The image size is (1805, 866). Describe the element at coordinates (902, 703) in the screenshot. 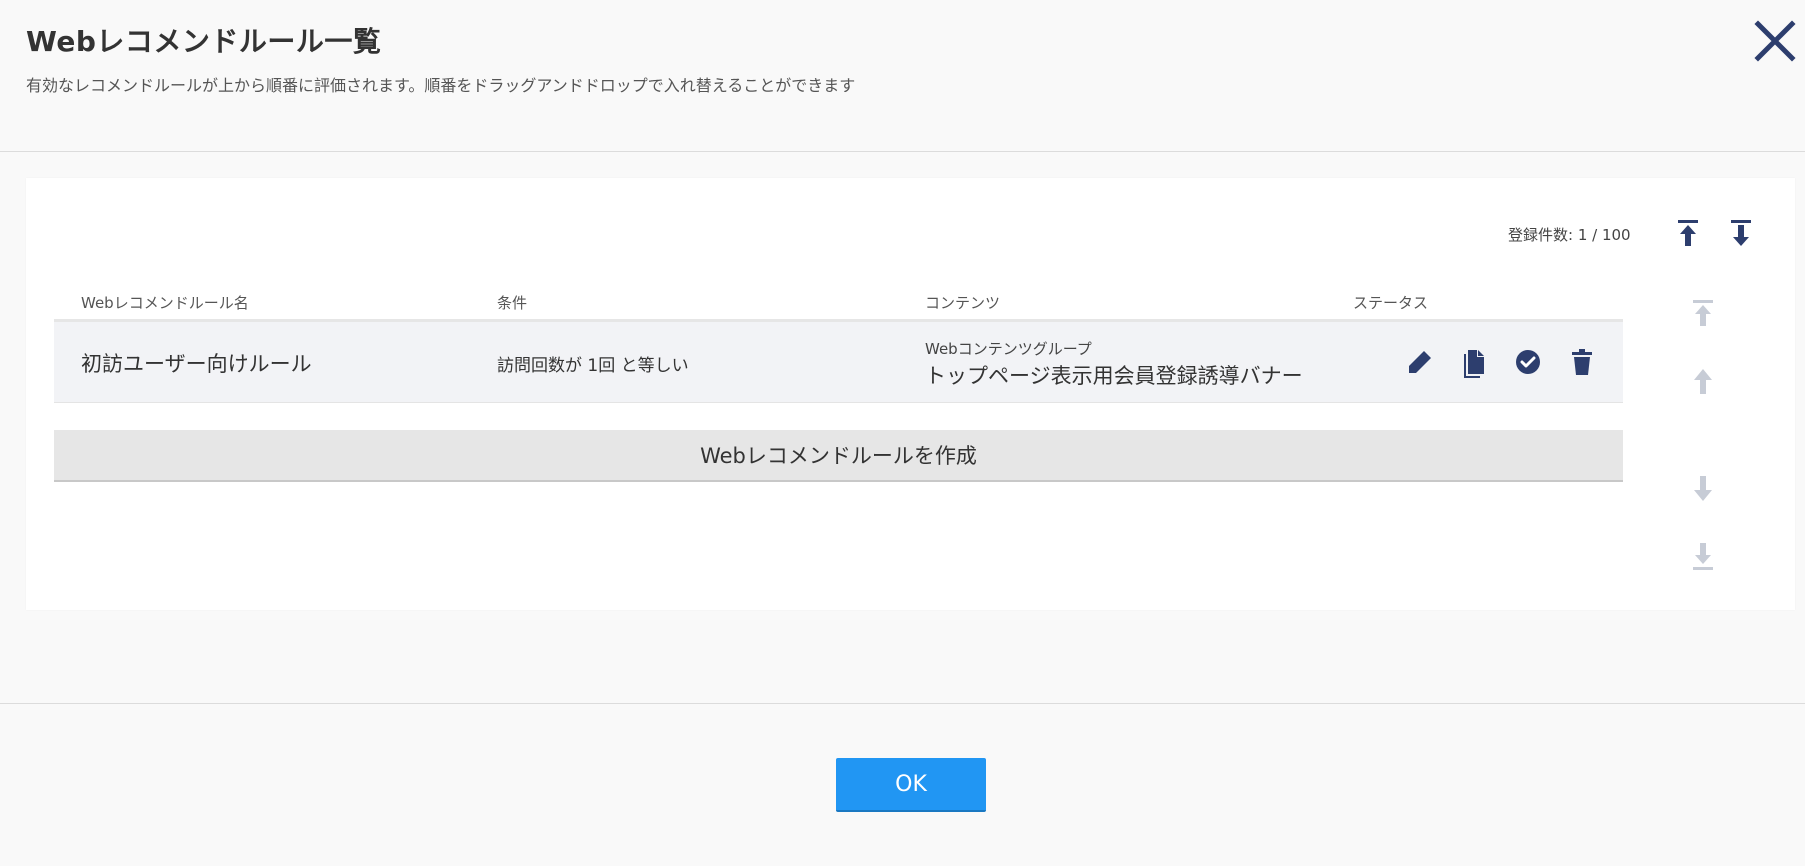

I see `footer-divider` at that location.